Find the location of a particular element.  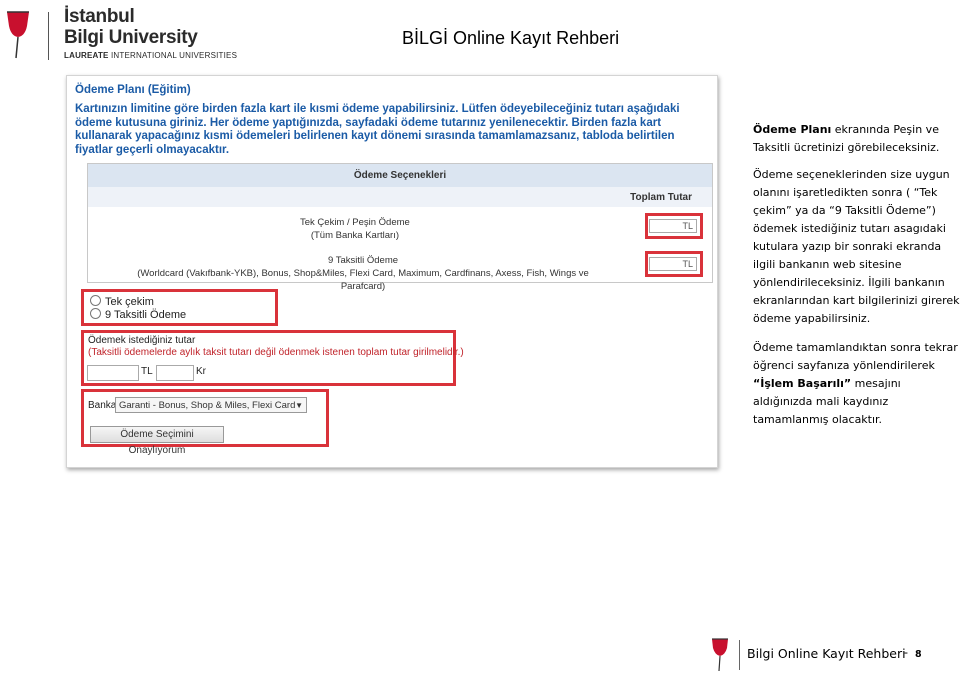

total-header: Toplam Tutar is located at coordinates (661, 197).